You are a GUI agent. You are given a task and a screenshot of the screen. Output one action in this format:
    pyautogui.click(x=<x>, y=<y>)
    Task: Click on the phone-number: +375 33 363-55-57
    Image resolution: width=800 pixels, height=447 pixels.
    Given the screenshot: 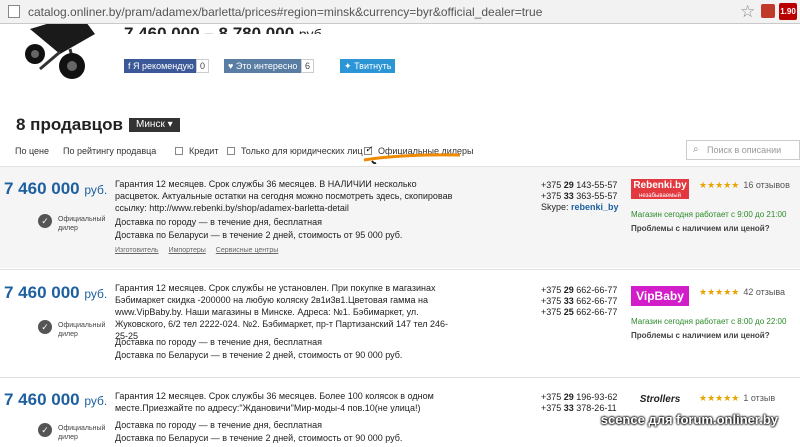 What is the action you would take?
    pyautogui.click(x=580, y=196)
    